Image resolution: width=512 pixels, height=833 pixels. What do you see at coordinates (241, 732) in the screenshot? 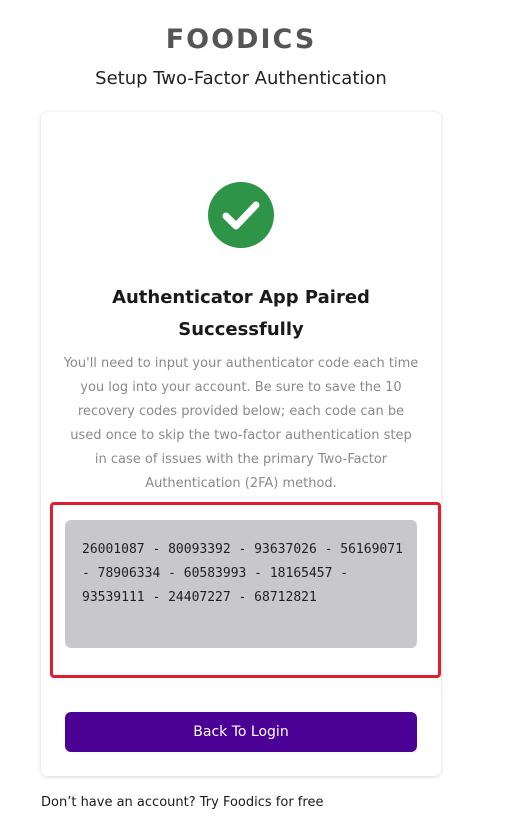
I see `back-to-login-button: Back To Login` at bounding box center [241, 732].